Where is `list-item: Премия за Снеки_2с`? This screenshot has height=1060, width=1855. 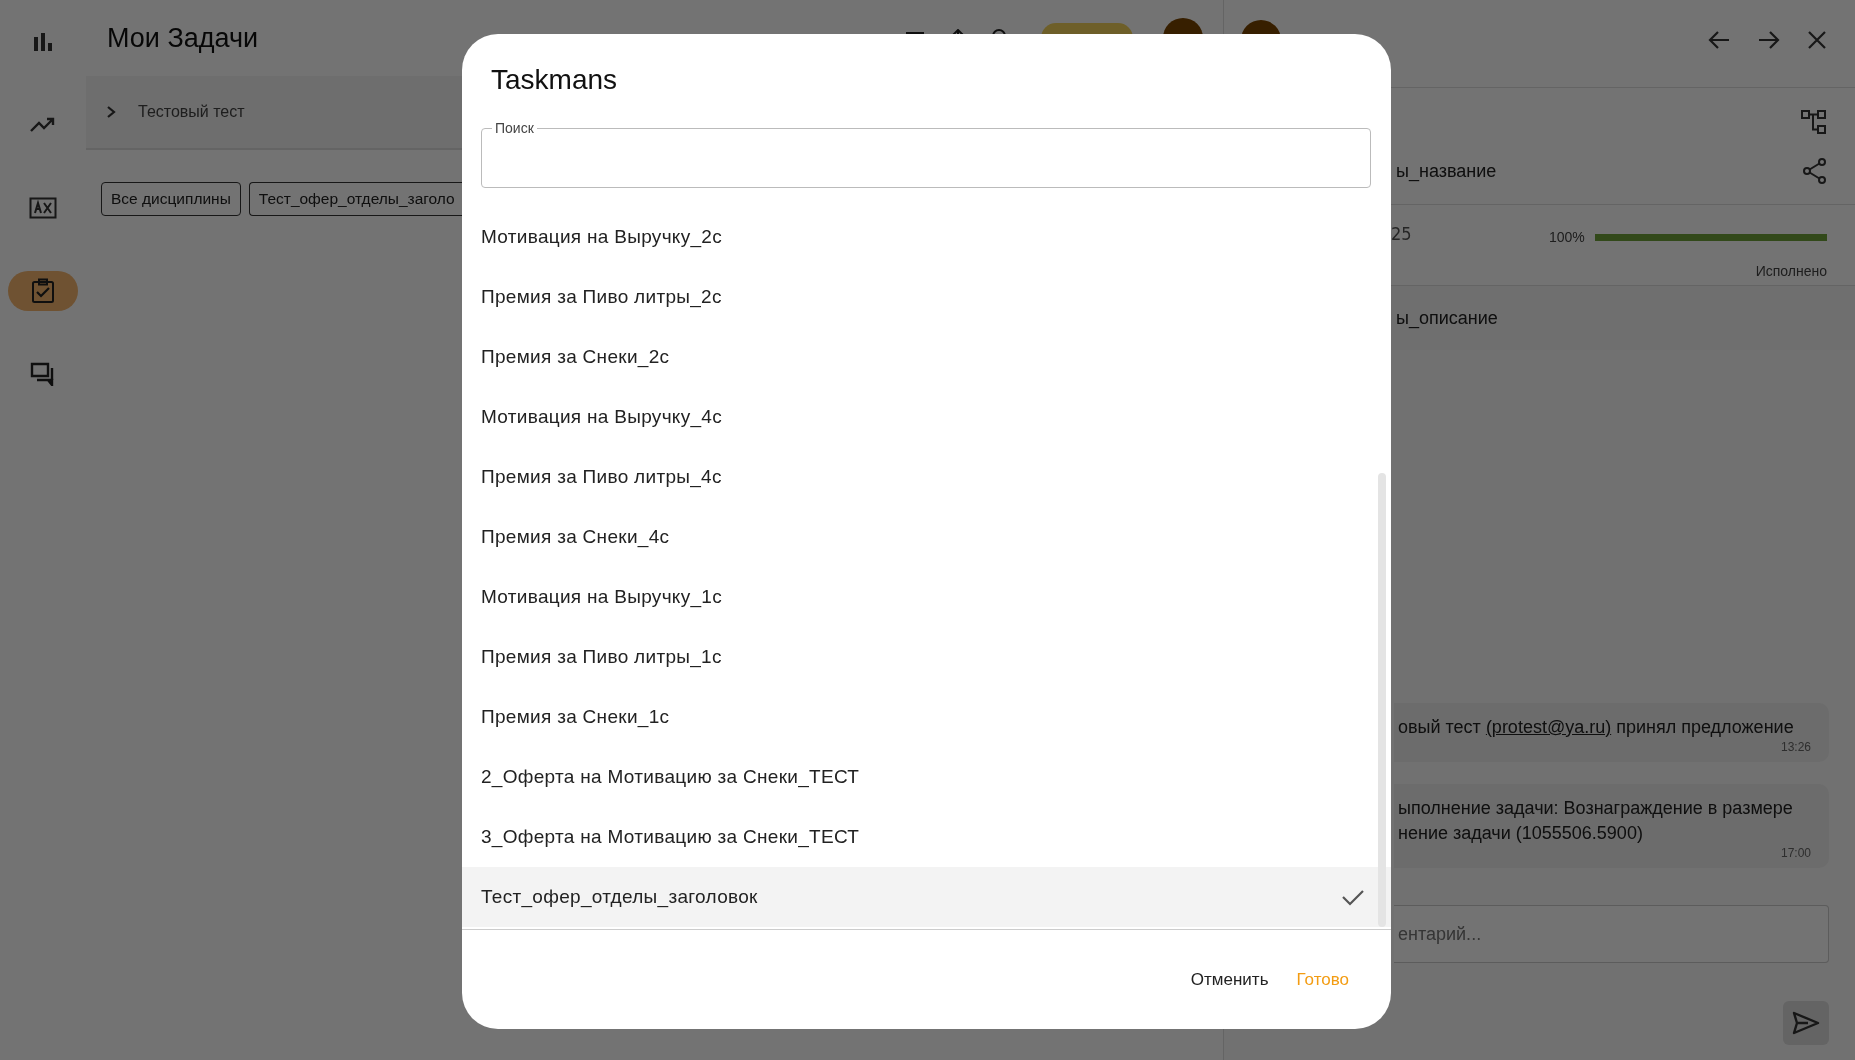
list-item: Премия за Снеки_2с is located at coordinates (926, 357).